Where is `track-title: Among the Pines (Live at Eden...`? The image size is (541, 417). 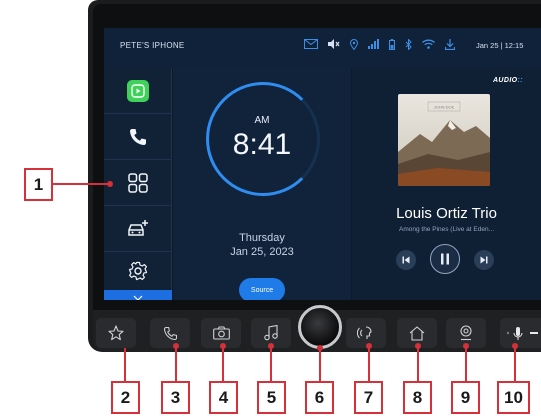
track-title: Among the Pines (Live at Eden... is located at coordinates (446, 229).